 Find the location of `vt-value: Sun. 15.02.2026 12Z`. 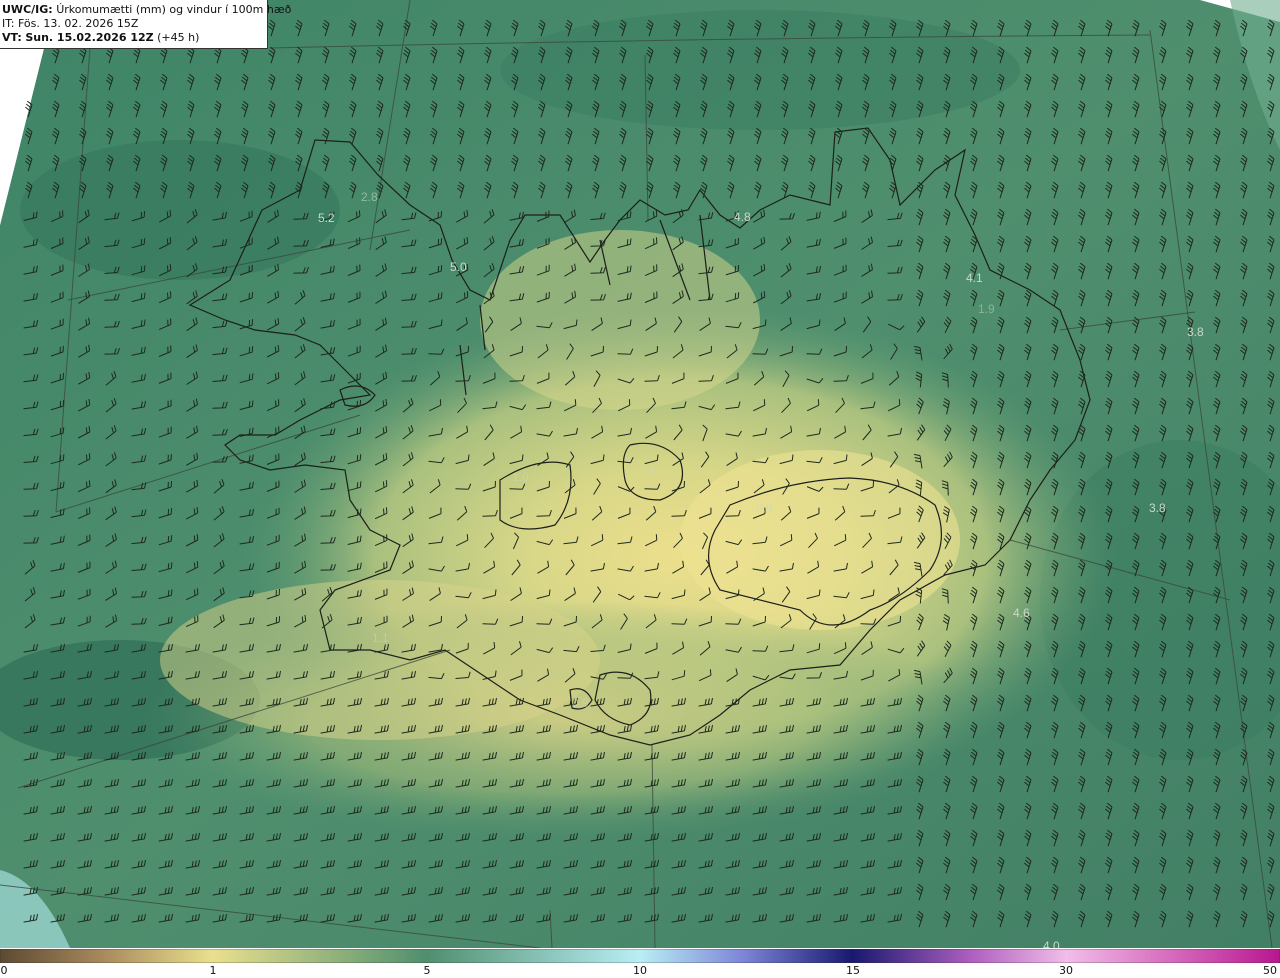

vt-value: Sun. 15.02.2026 12Z is located at coordinates (89, 37).